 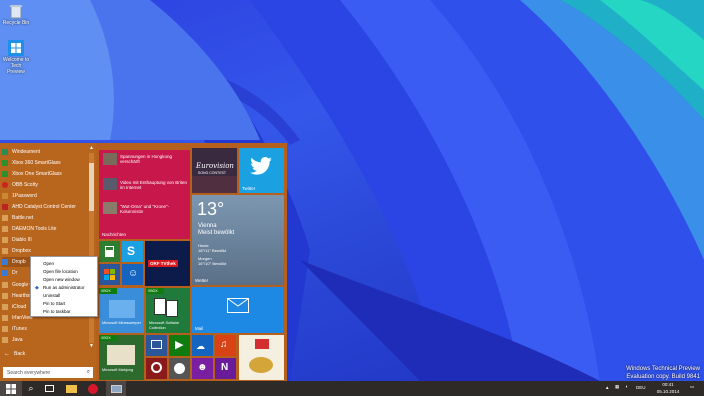 I want to click on card-image, so click(x=172, y=308).